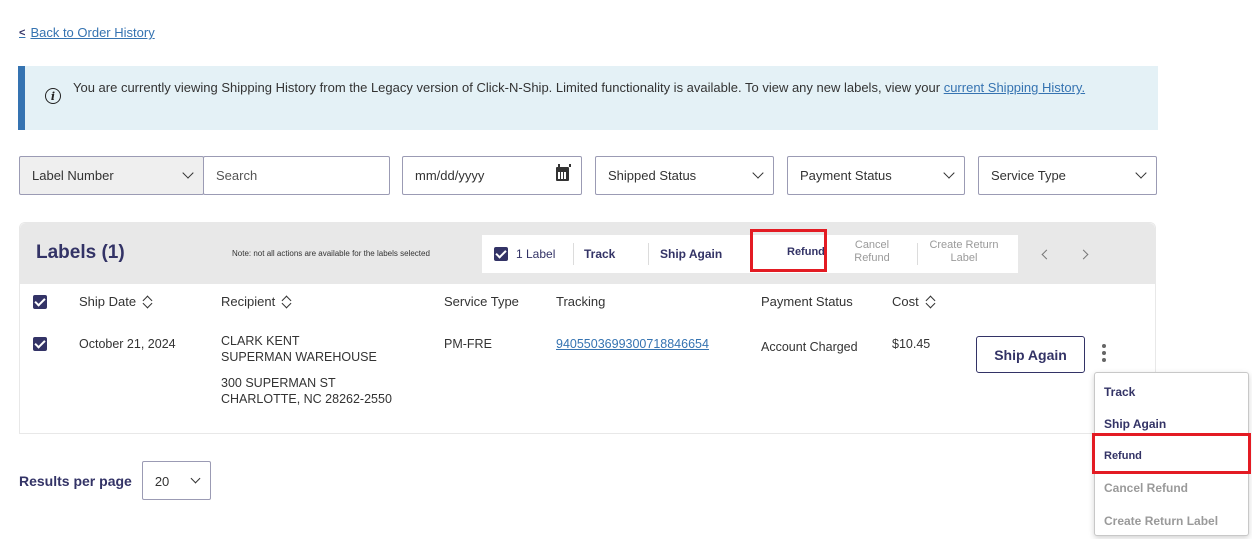 The height and width of the screenshot is (539, 1252). I want to click on tracking-column-header: Tracking, so click(580, 301).